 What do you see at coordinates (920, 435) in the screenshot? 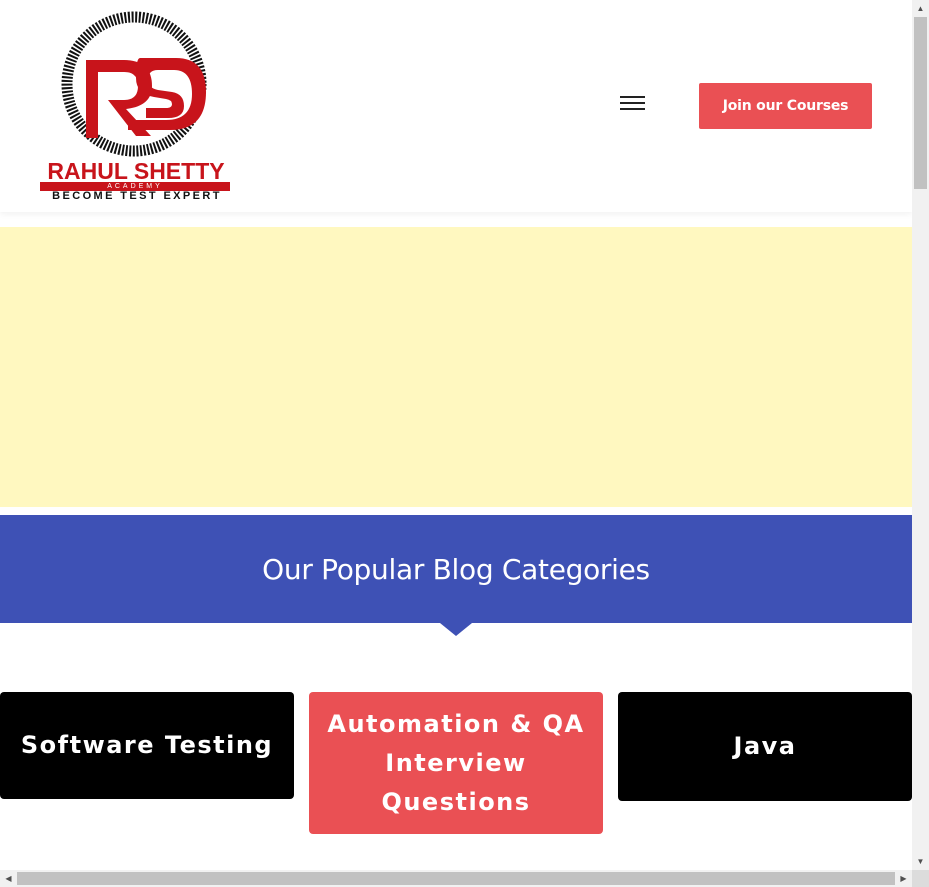
I see `vertical-scrollbar: ▲ ▼` at bounding box center [920, 435].